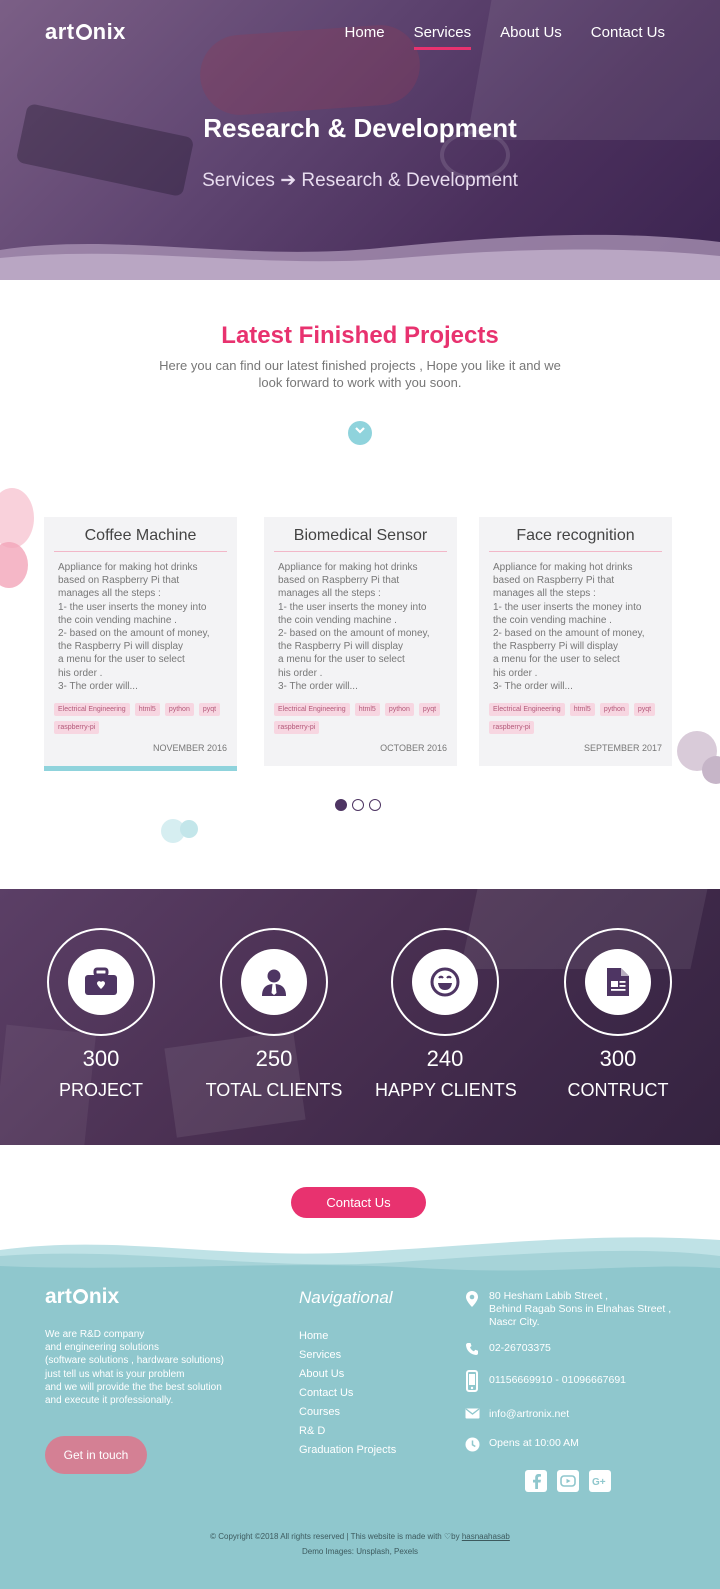 The width and height of the screenshot is (720, 1589). What do you see at coordinates (360, 433) in the screenshot?
I see `chevron-down-icon` at bounding box center [360, 433].